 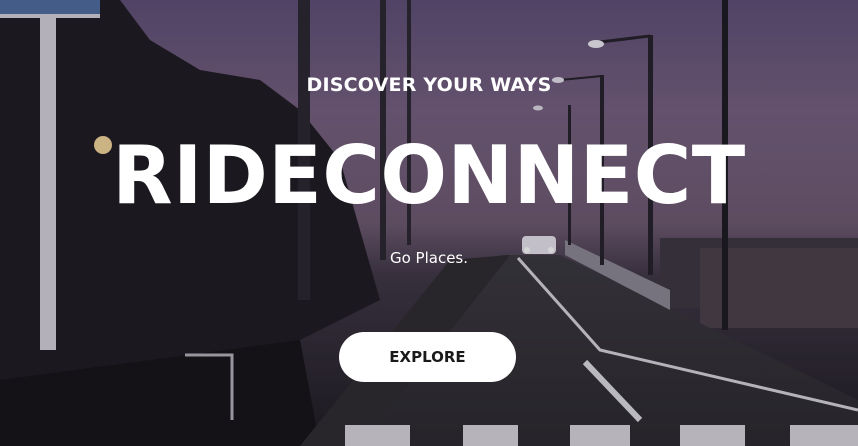 I want to click on hero-subtitle: Go Places., so click(x=429, y=258).